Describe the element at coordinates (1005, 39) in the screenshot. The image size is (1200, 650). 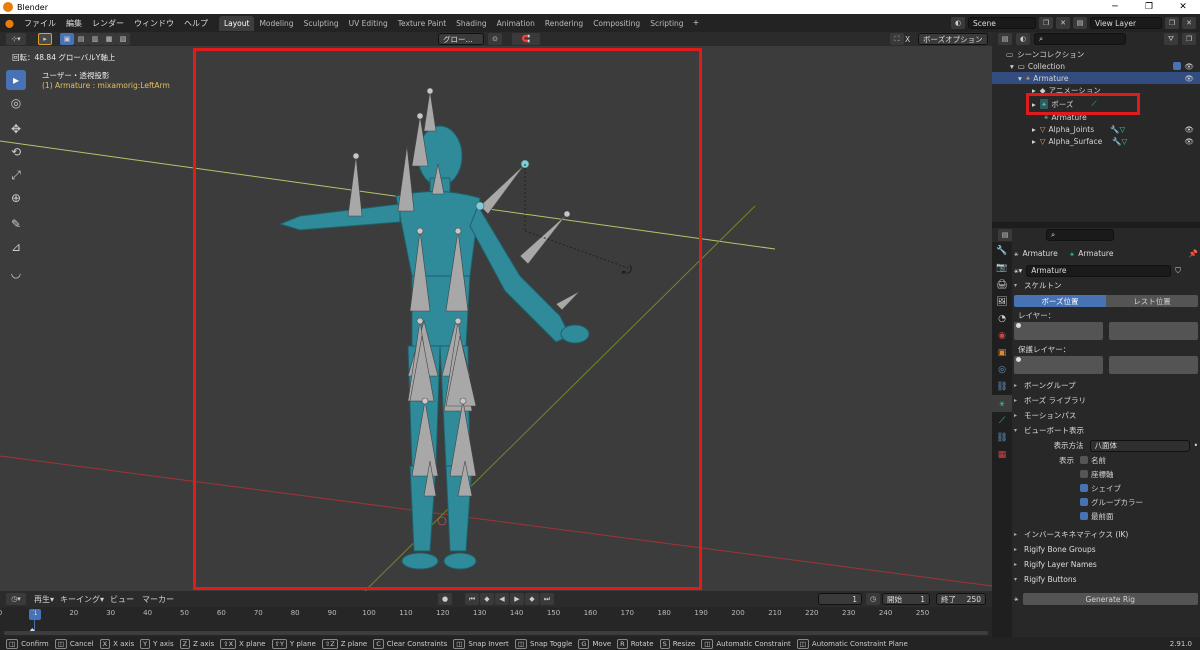
I see `outliner-editor-icon: ▤` at that location.